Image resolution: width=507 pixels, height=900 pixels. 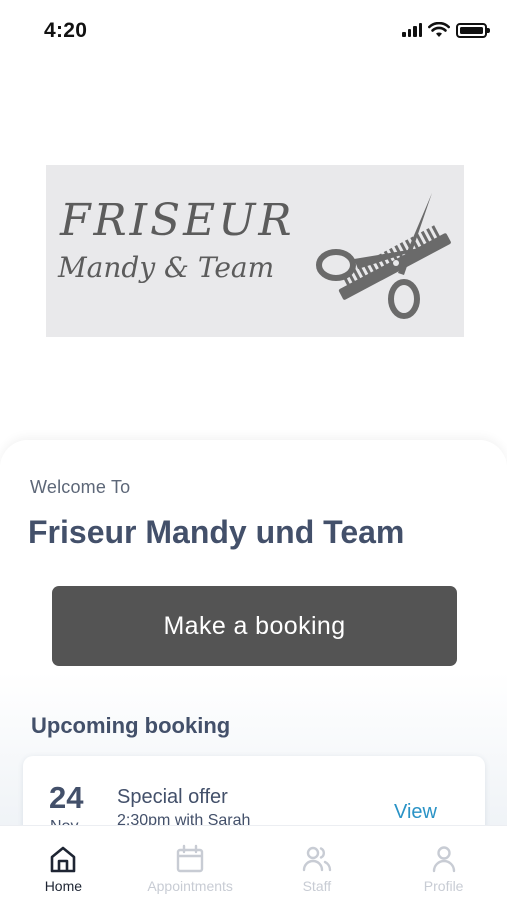 What do you see at coordinates (443, 886) in the screenshot?
I see `tab-profile-label: Profile` at bounding box center [443, 886].